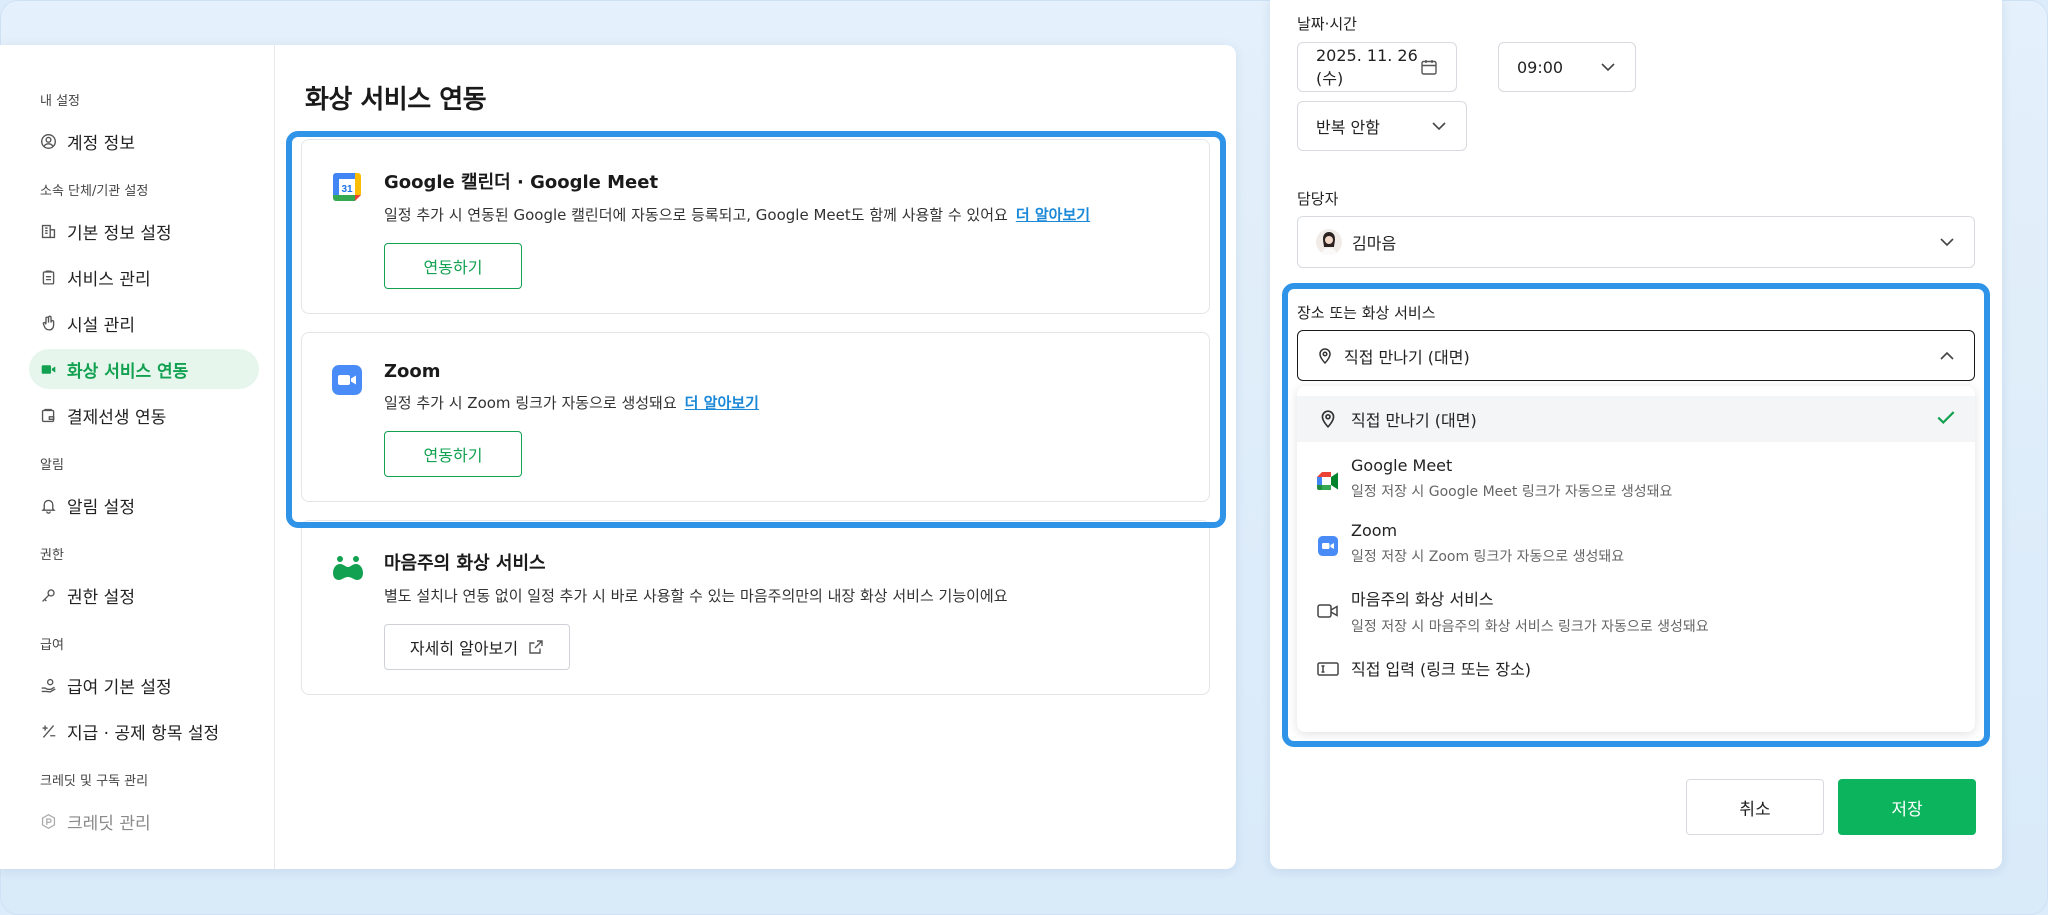 The height and width of the screenshot is (915, 2048). Describe the element at coordinates (1366, 313) in the screenshot. I see `location-label: 장소 또는 화상 서비스` at that location.